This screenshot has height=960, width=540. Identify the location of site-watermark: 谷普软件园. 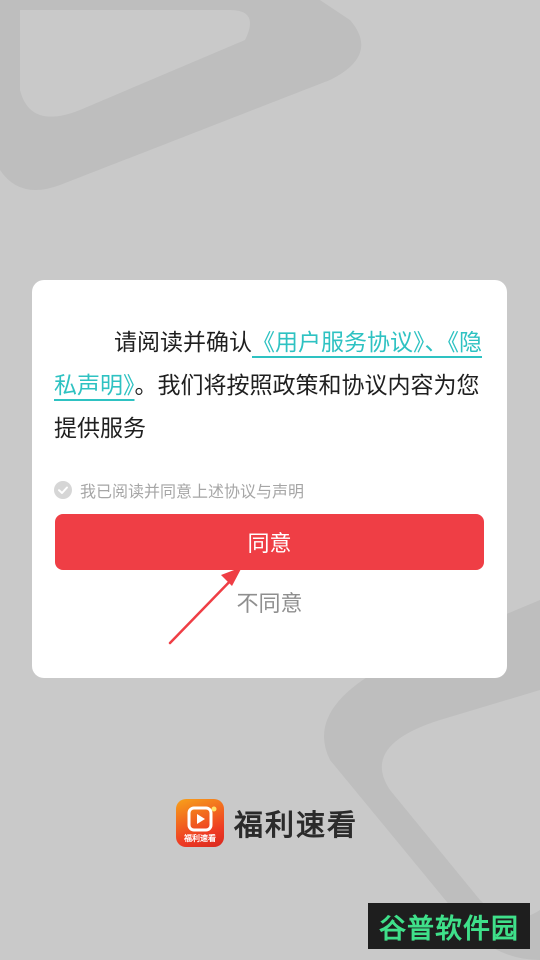
(449, 926).